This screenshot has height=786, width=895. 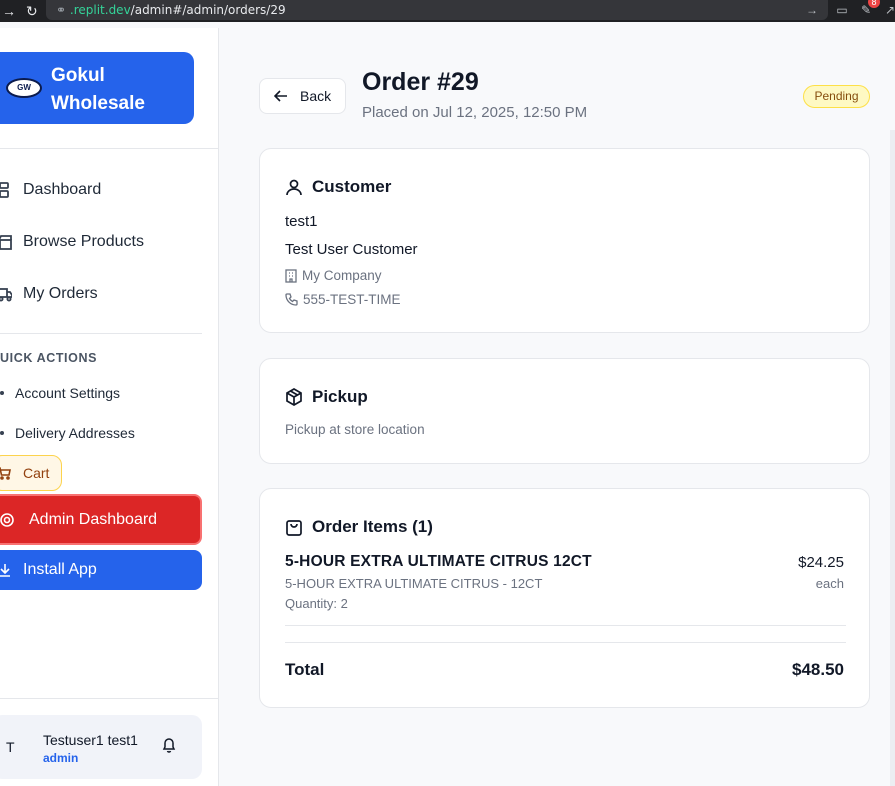 What do you see at coordinates (281, 96) in the screenshot?
I see `arrow-left-icon` at bounding box center [281, 96].